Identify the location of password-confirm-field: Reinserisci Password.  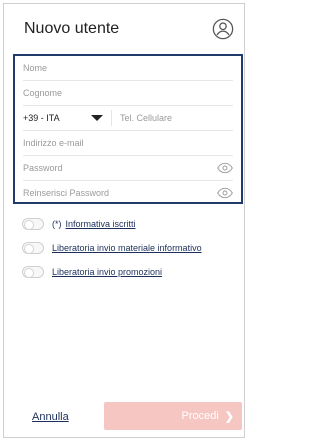
(128, 193).